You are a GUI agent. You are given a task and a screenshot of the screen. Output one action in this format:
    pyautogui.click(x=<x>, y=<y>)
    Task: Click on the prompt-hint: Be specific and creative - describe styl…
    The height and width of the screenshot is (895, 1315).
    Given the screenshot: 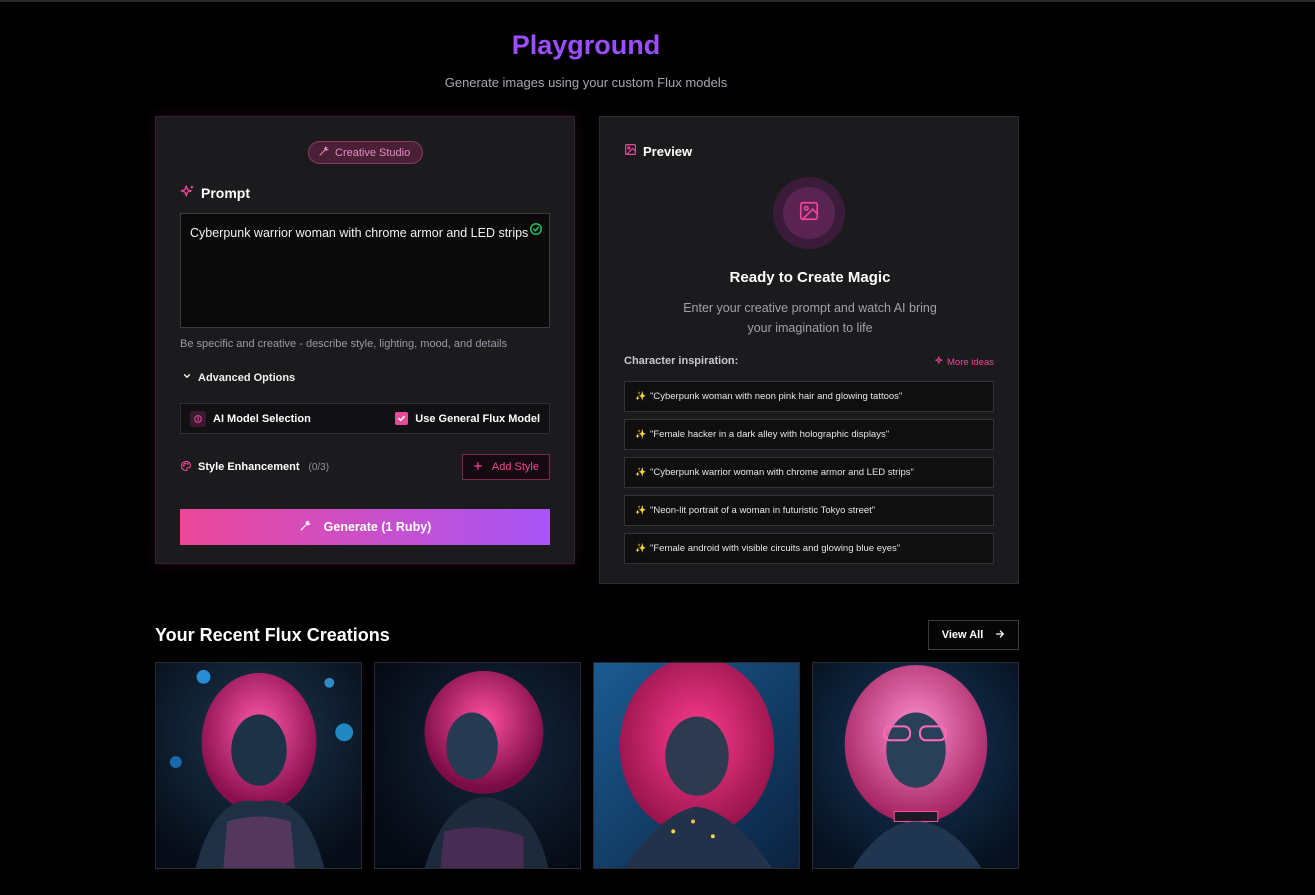 What is the action you would take?
    pyautogui.click(x=344, y=344)
    